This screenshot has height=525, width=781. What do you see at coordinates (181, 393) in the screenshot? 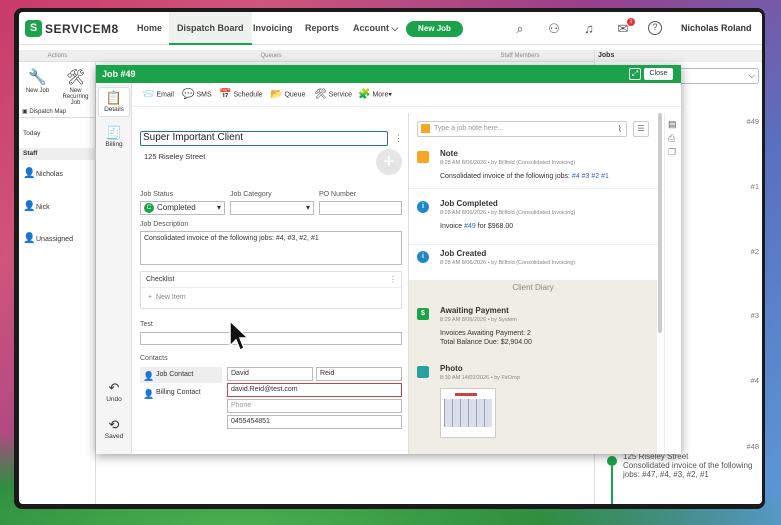
I see `billing-contact-tab: 👤 Billing Contact` at bounding box center [181, 393].